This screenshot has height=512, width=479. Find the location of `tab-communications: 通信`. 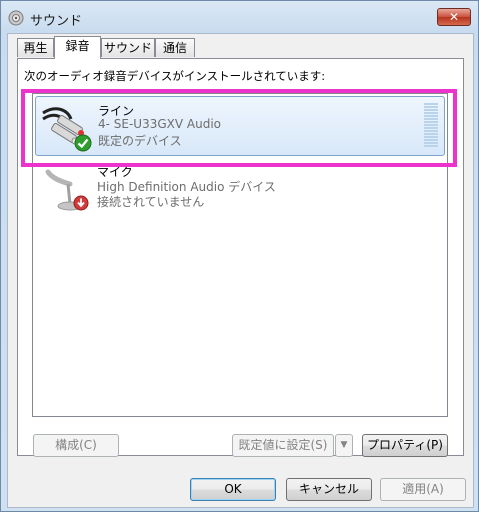

tab-communications: 通信 is located at coordinates (175, 47).